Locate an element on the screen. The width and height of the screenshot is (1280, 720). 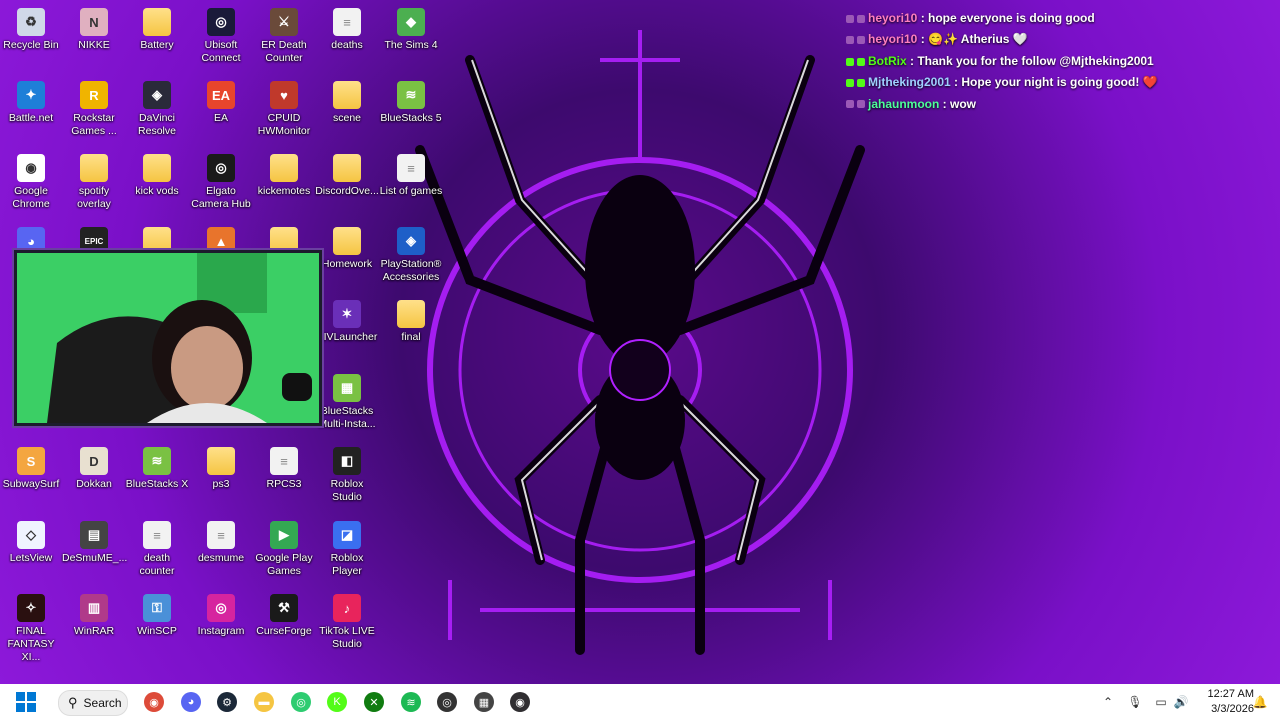
desktop-icon-label: Roblox Player is located at coordinates (347, 564).